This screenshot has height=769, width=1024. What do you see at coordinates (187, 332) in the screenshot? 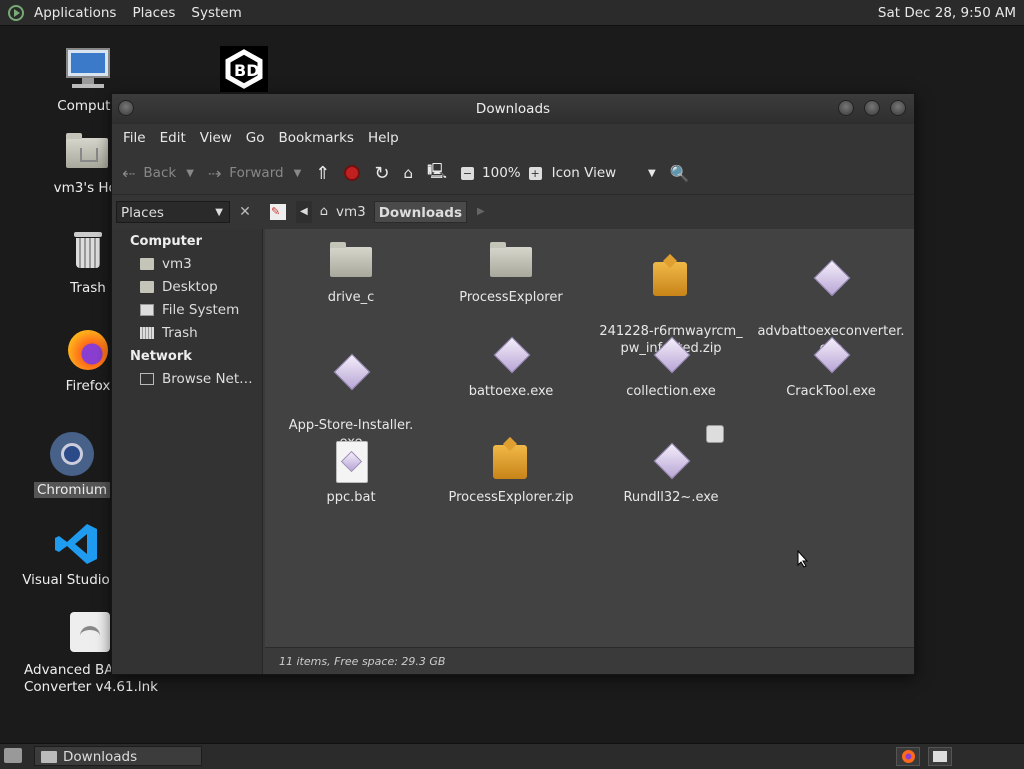
I see `sidebar-item-trash: Trash` at bounding box center [187, 332].